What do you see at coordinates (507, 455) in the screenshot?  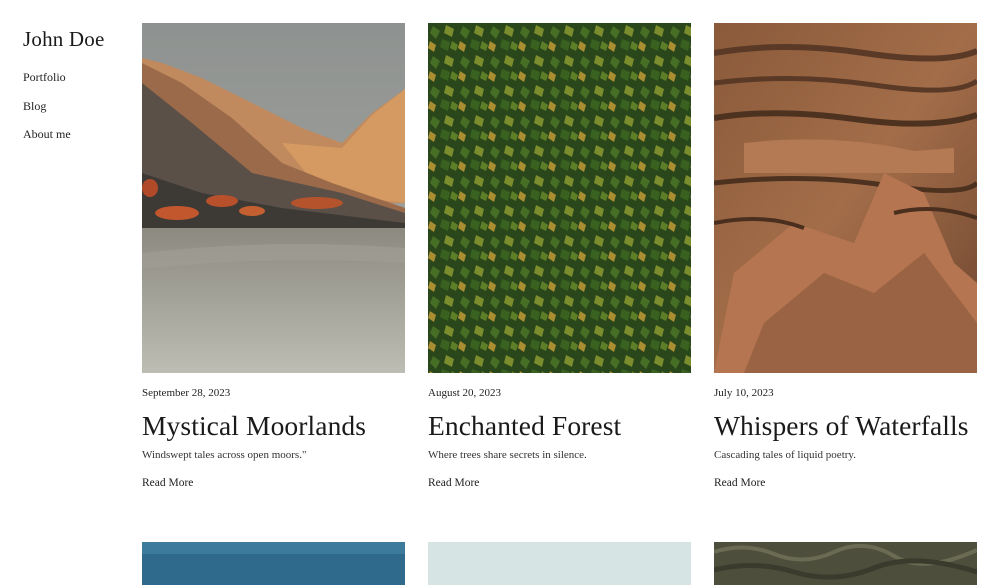 I see `post-excerpt: Where trees share secrets in silence.` at bounding box center [507, 455].